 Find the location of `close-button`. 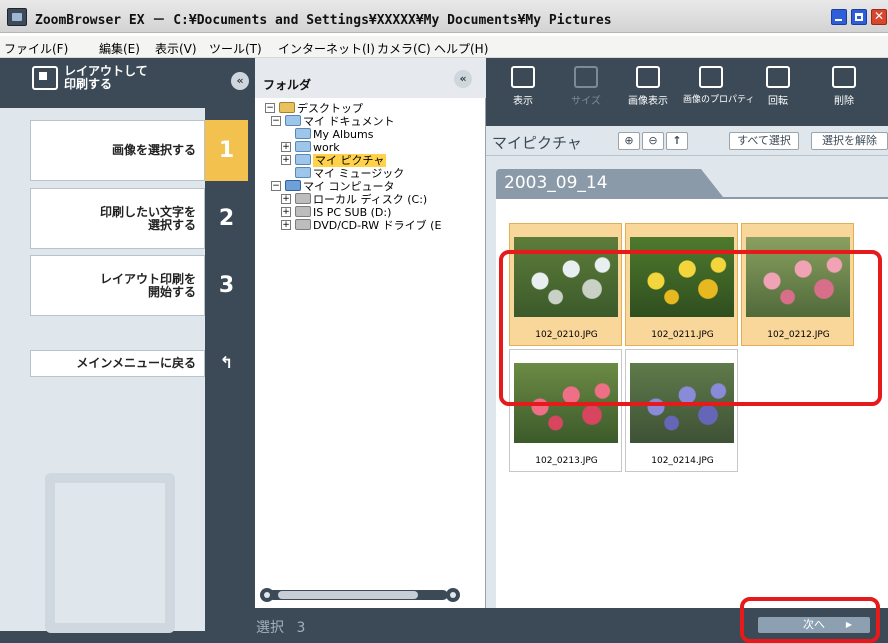

close-button is located at coordinates (879, 17).